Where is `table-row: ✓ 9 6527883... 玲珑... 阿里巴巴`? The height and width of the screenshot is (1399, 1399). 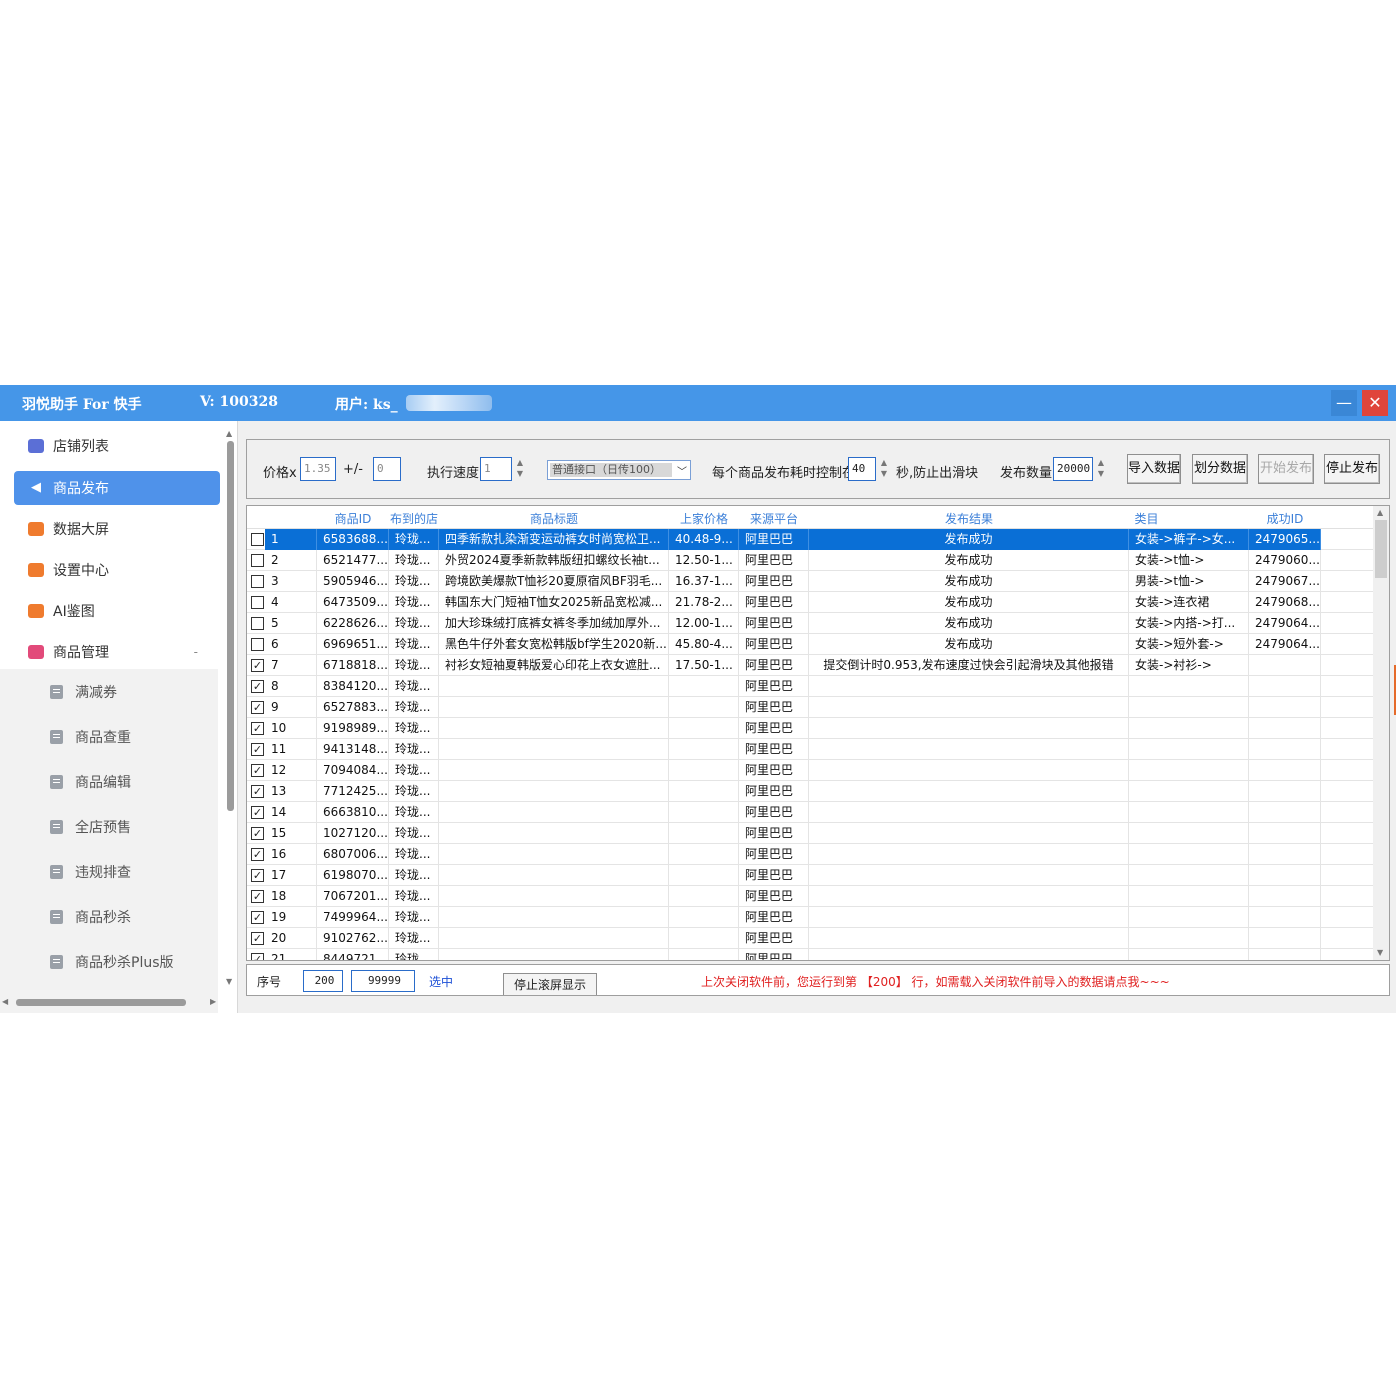
table-row: ✓ 9 6527883... 玲珑... 阿里巴巴 is located at coordinates (810, 707).